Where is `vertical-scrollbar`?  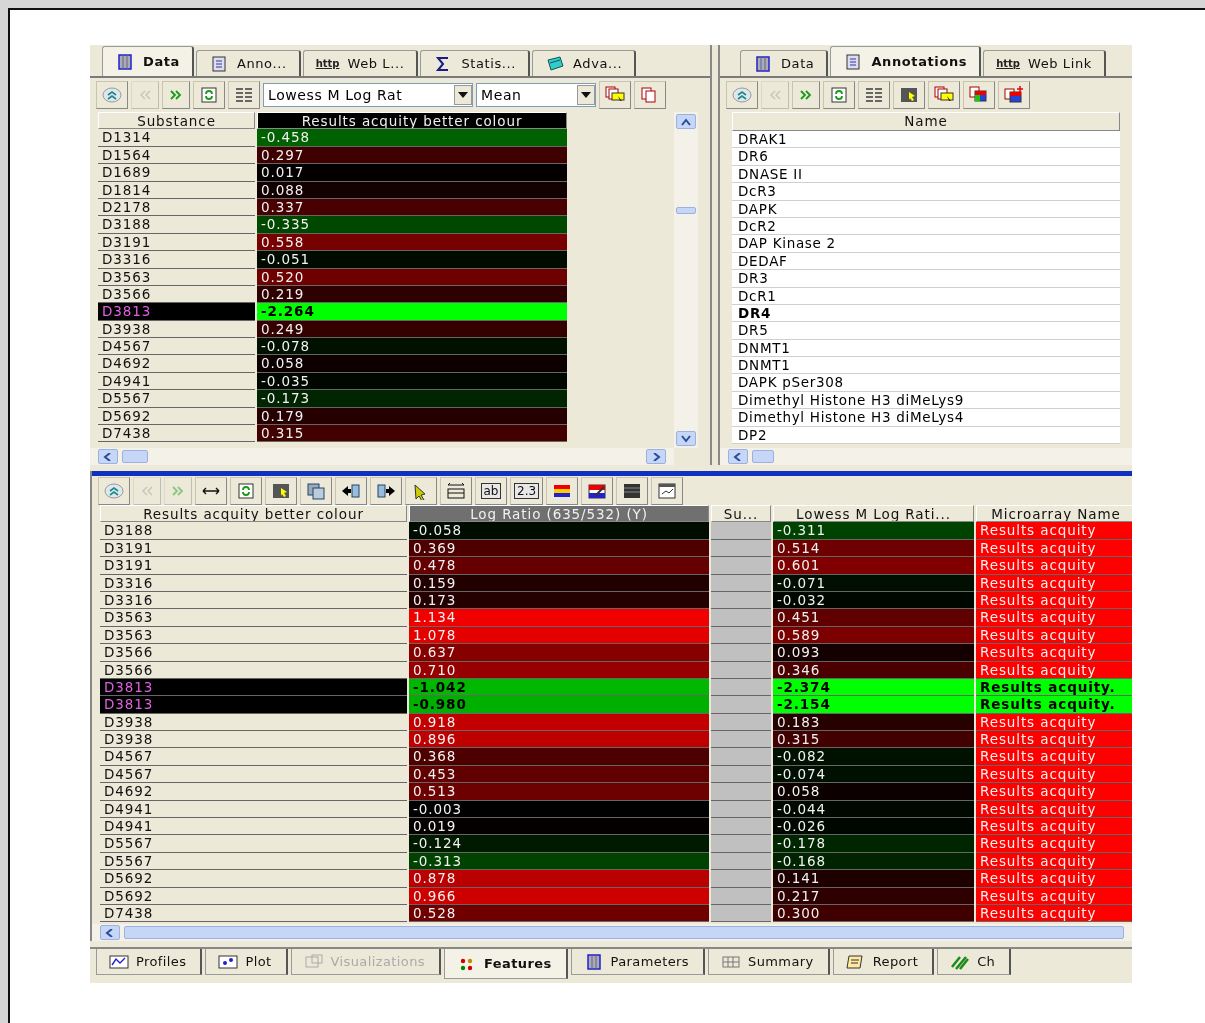
vertical-scrollbar is located at coordinates (686, 280).